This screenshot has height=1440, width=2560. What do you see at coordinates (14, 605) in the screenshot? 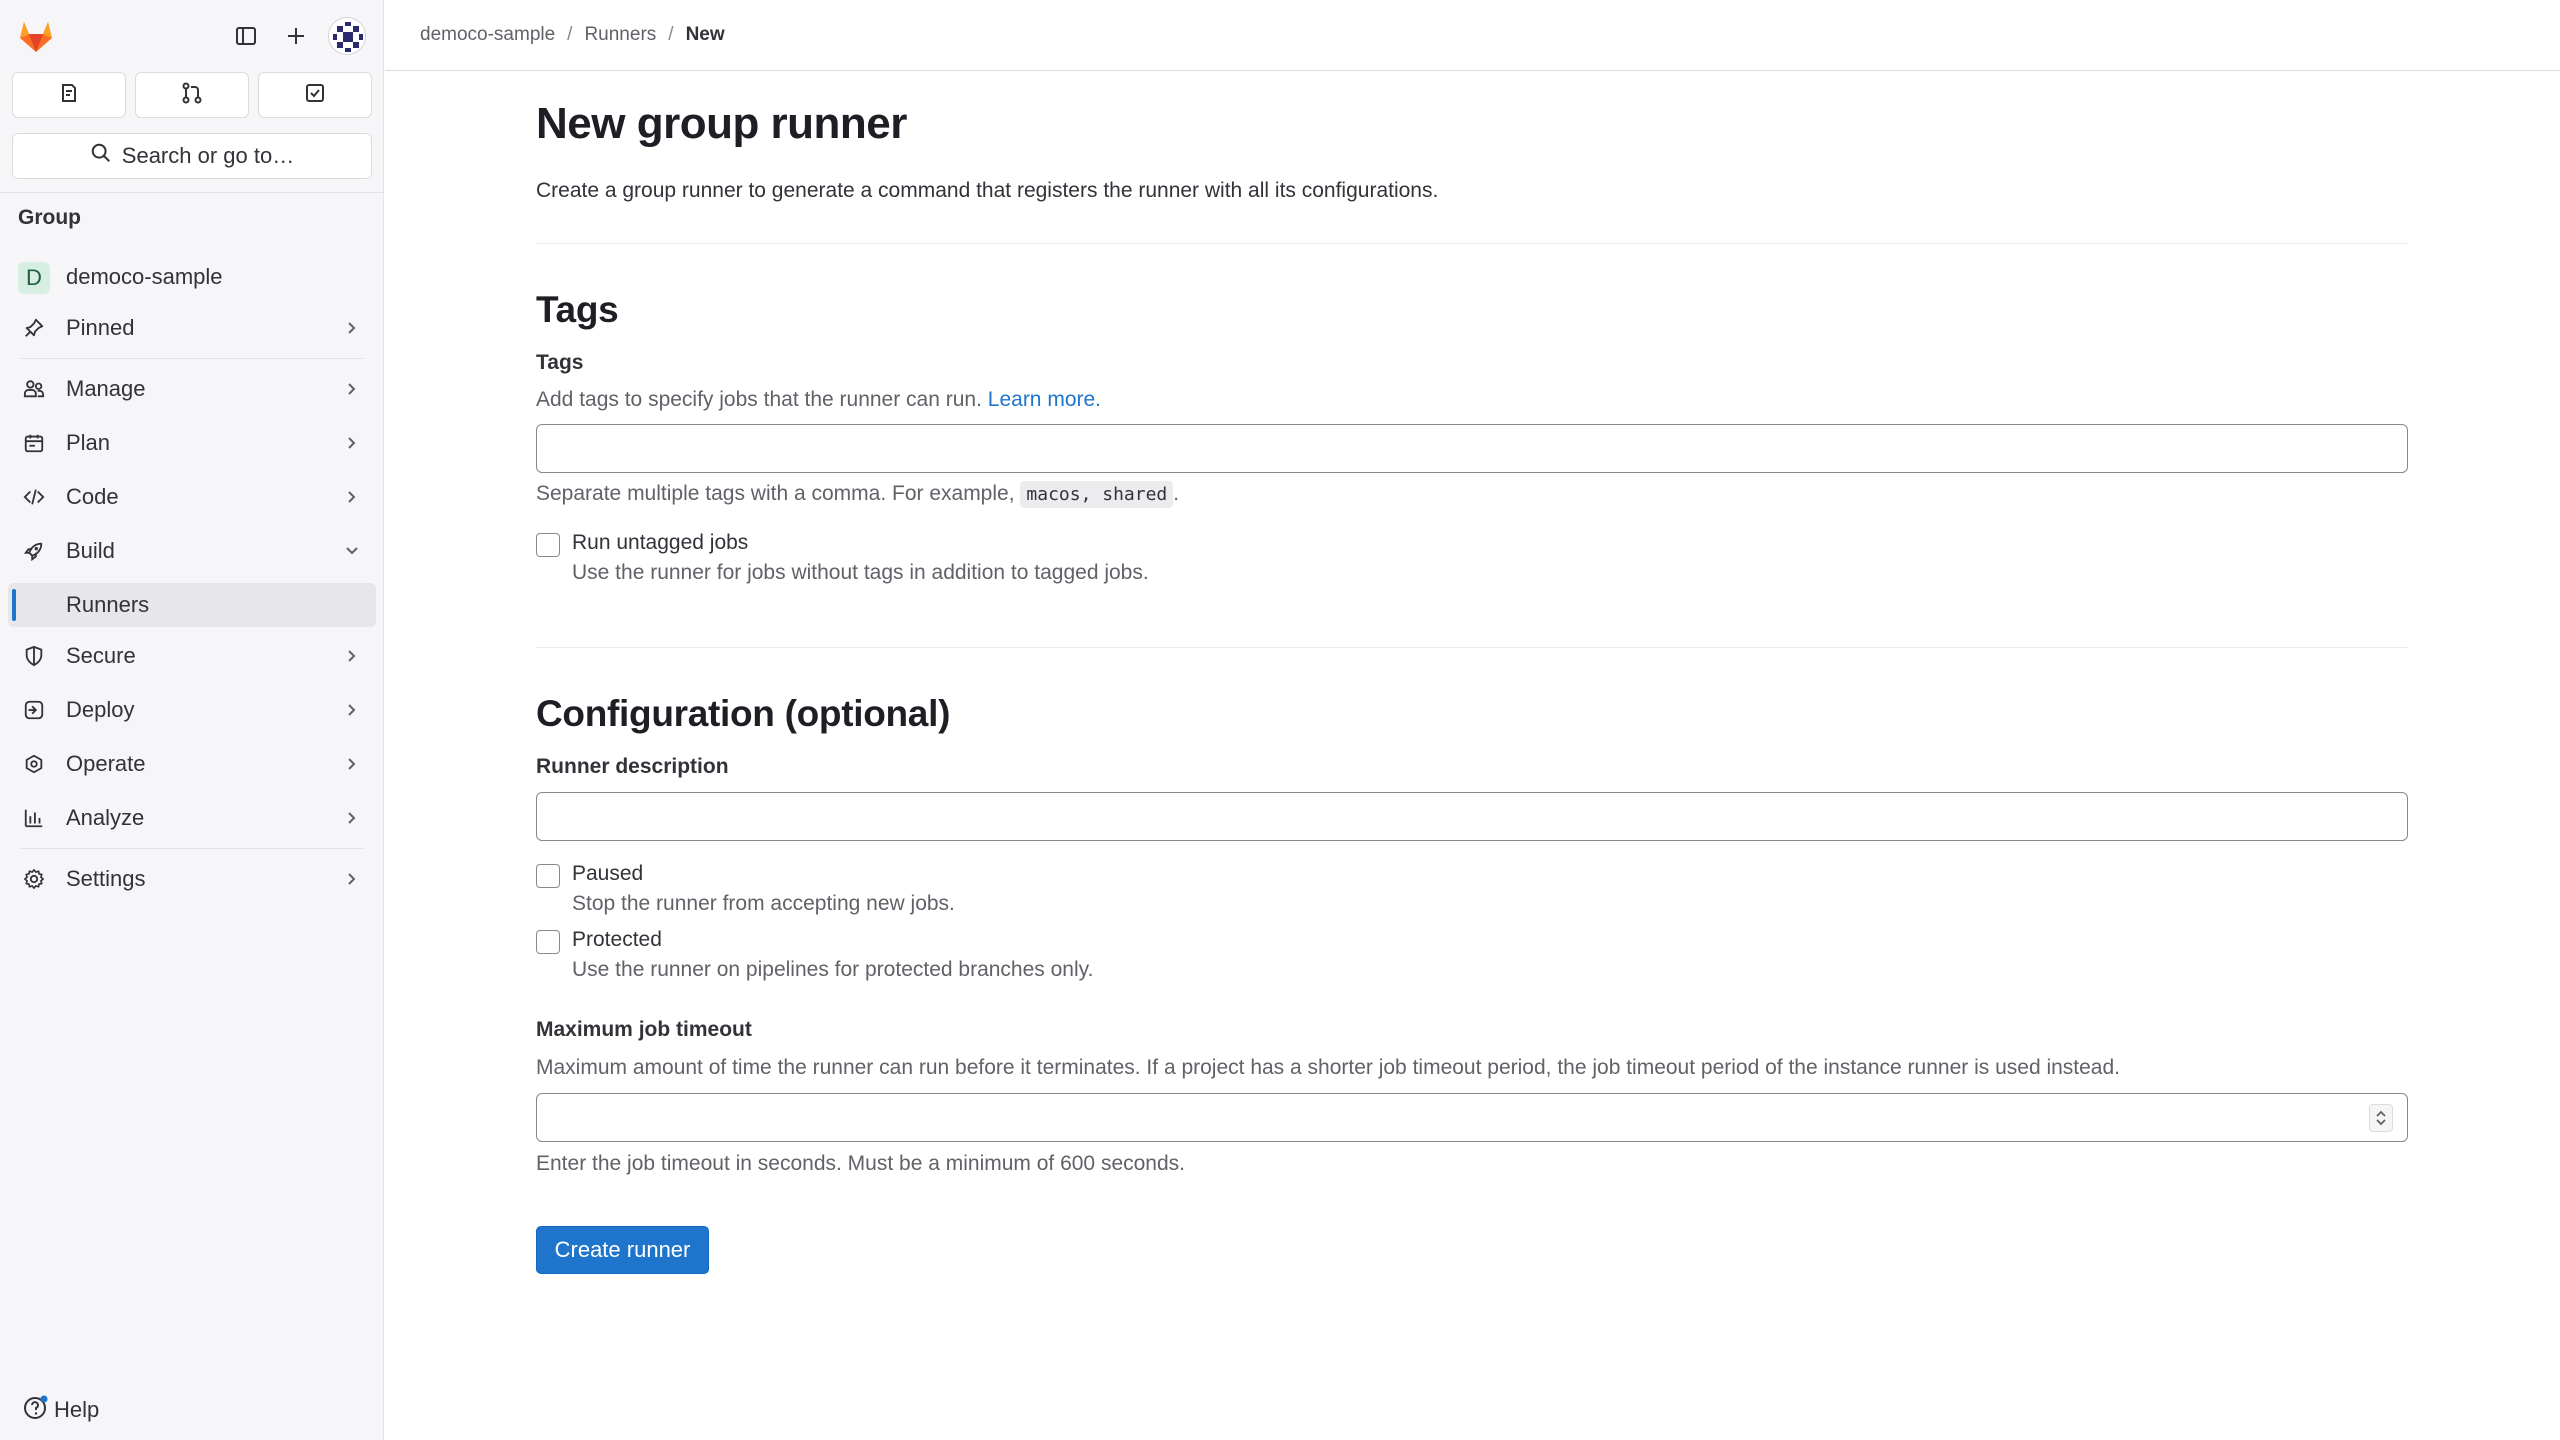
I see `active-indicator` at bounding box center [14, 605].